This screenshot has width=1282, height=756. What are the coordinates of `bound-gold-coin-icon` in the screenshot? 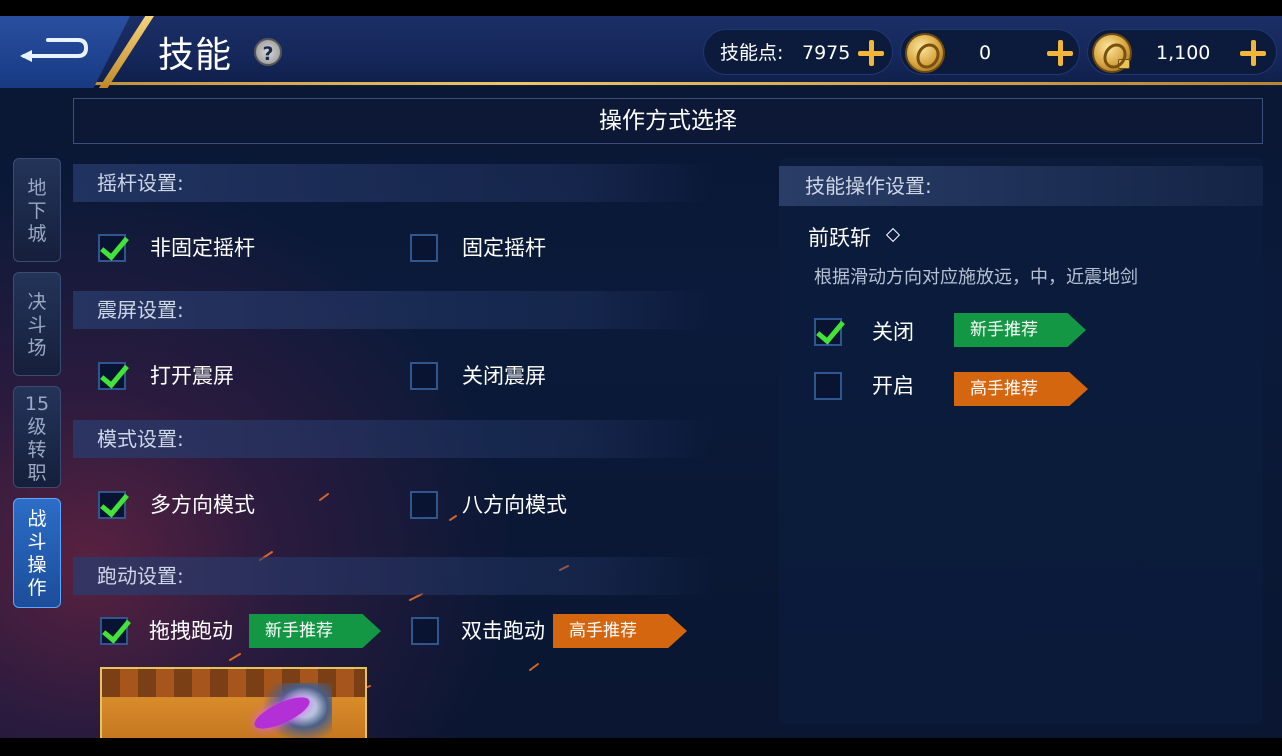 It's located at (1112, 53).